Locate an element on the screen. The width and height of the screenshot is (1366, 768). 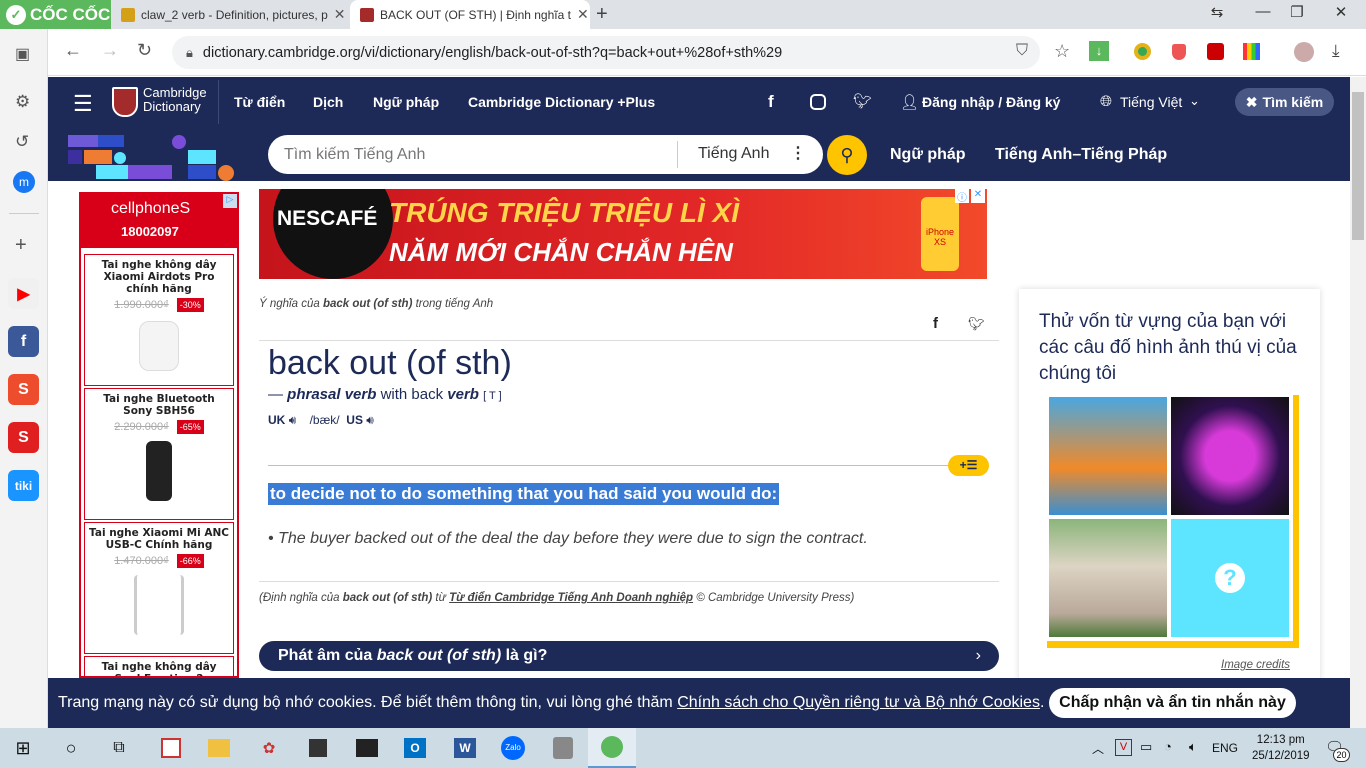
taskbar-active-coccoc is located at coordinates (612, 748).